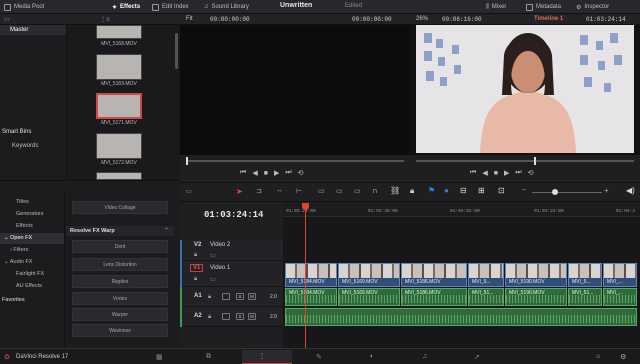  I want to click on source-scrubber, so click(295, 161).